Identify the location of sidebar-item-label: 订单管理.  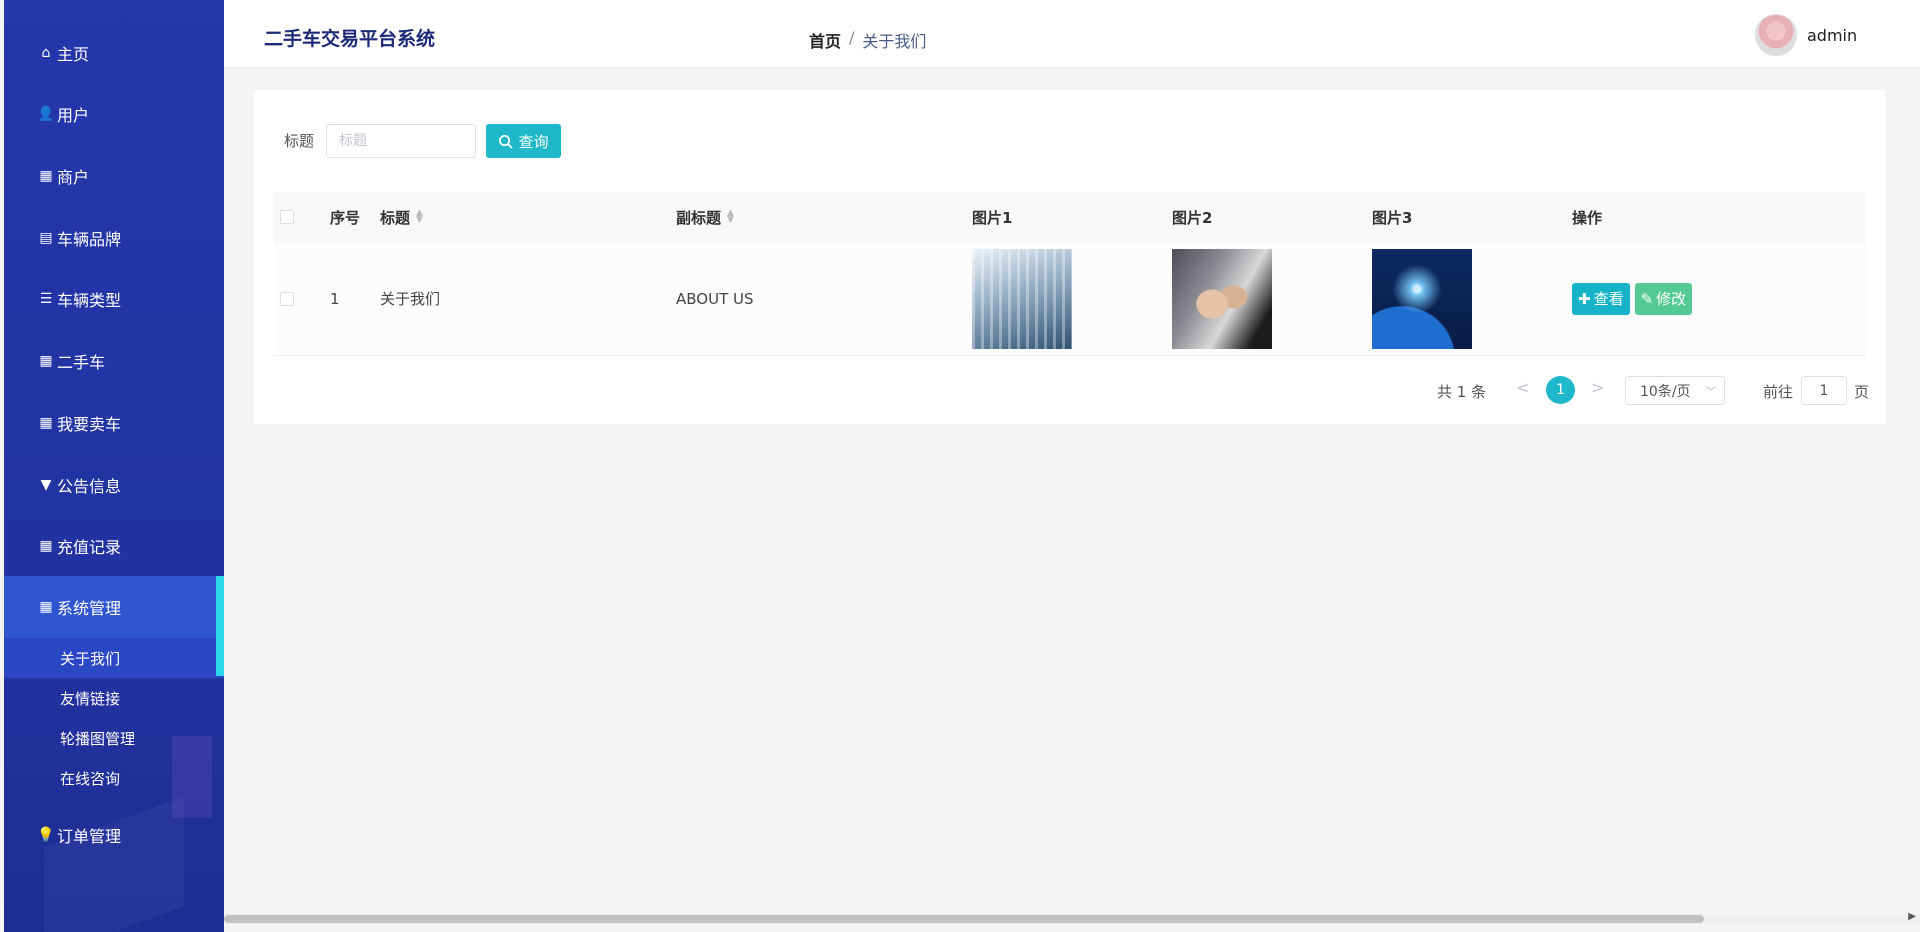
(89, 836).